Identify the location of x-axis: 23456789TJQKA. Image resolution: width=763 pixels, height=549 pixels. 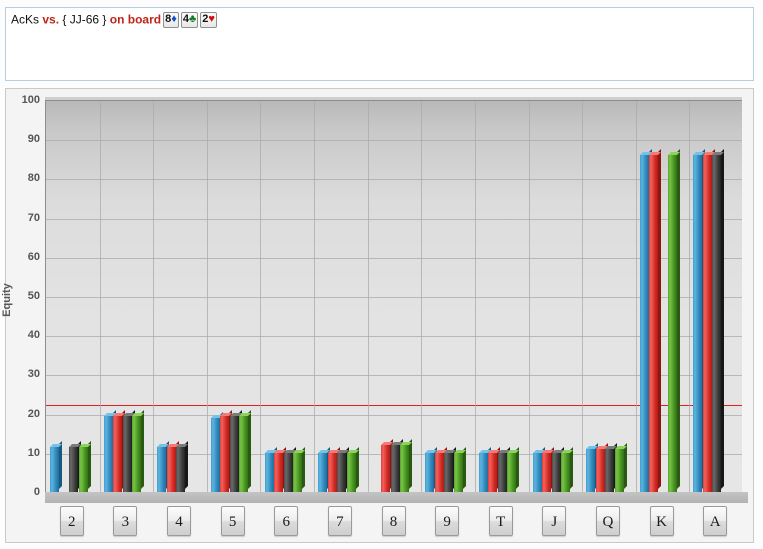
(396, 522).